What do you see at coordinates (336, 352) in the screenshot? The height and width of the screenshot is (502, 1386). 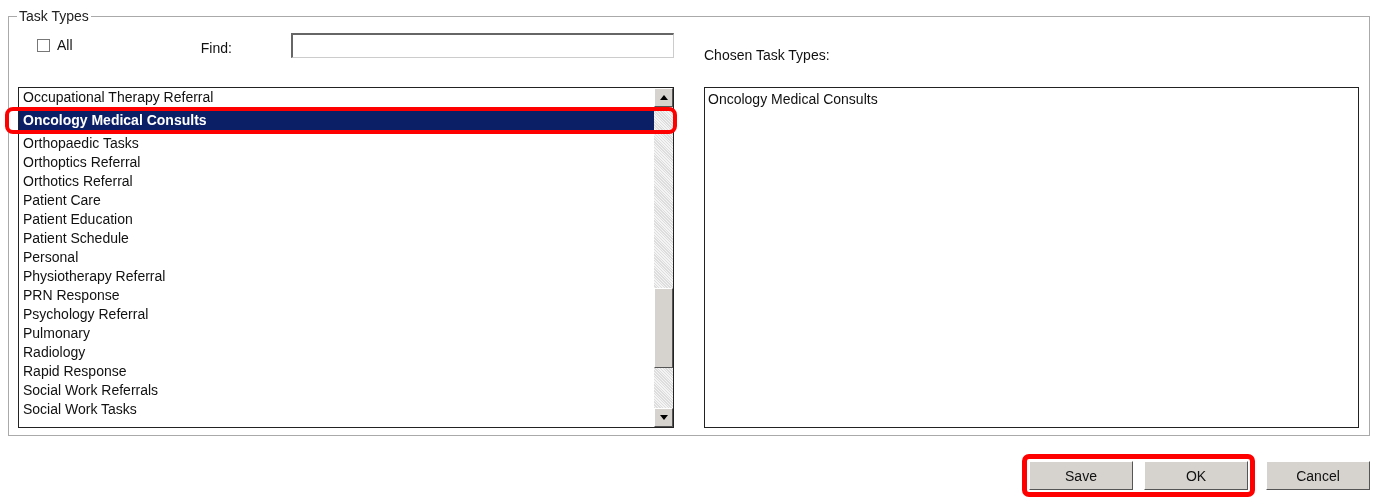 I see `list-item: Radiology` at bounding box center [336, 352].